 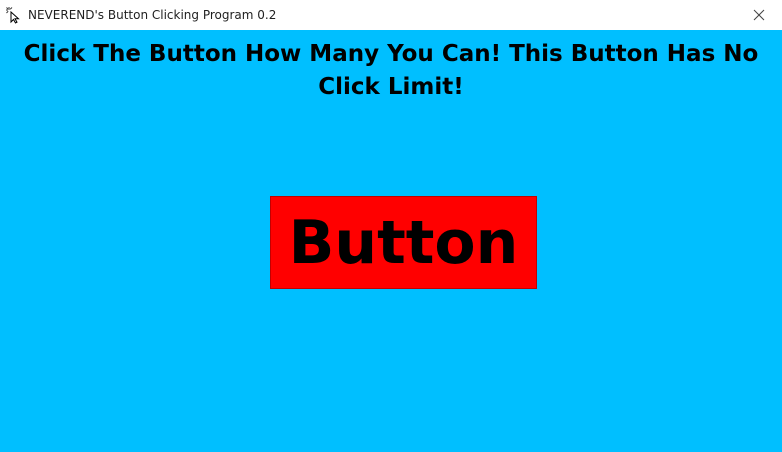 What do you see at coordinates (403, 242) in the screenshot?
I see `click-button: Button` at bounding box center [403, 242].